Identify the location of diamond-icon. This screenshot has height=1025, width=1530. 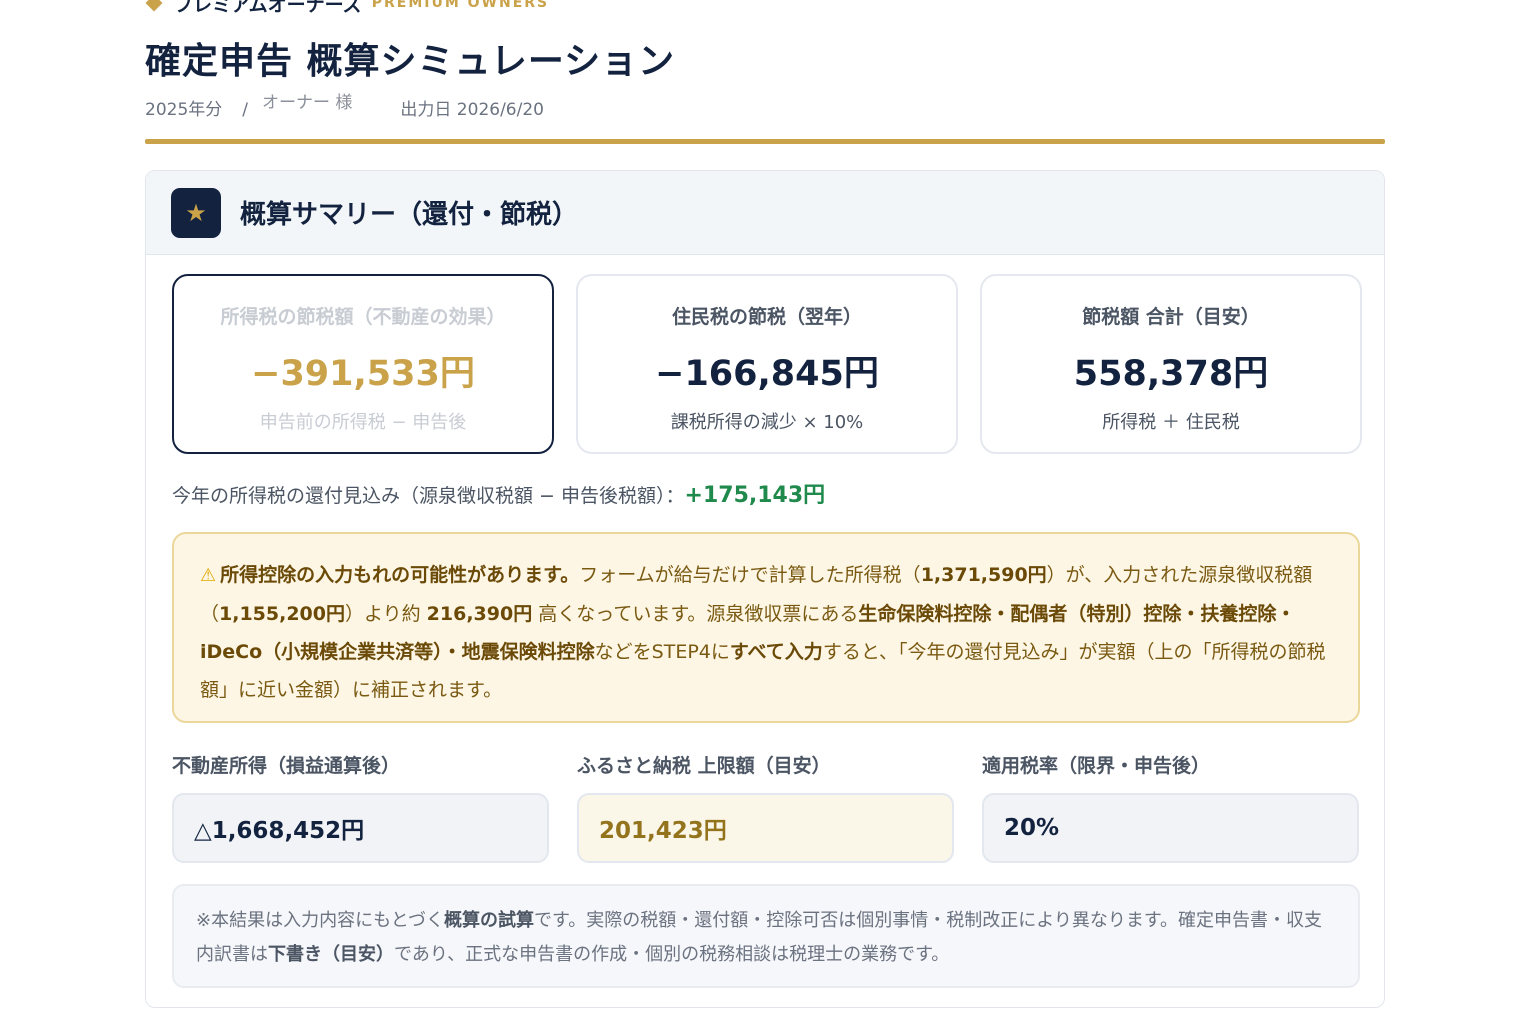
(154, 6).